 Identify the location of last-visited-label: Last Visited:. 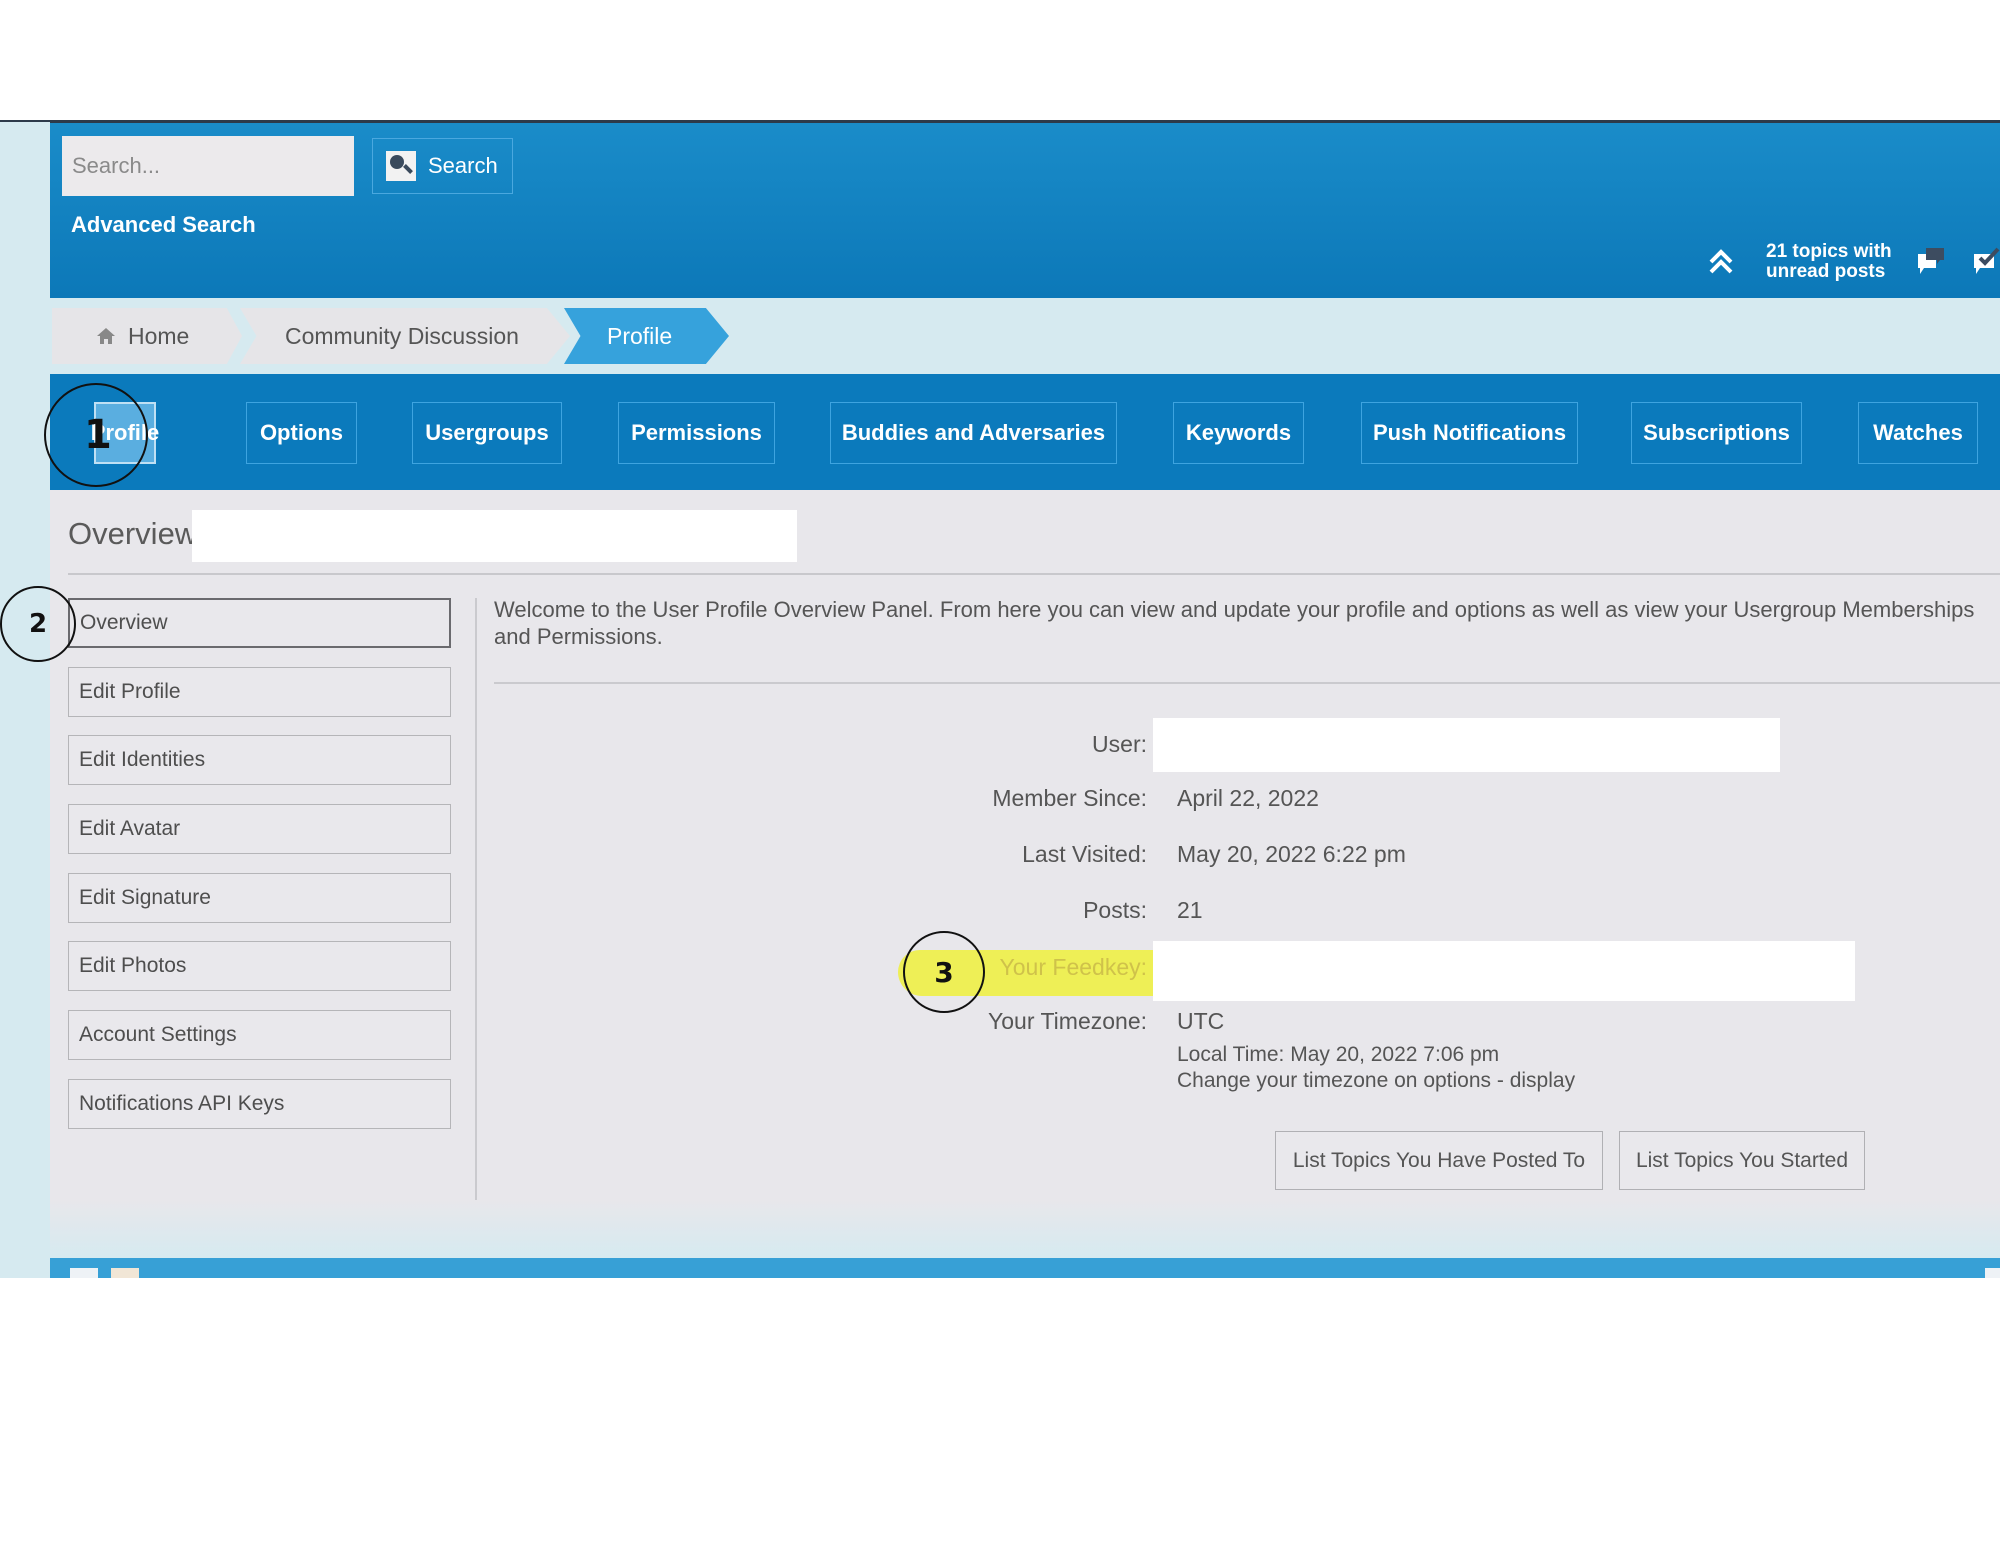
(1084, 854).